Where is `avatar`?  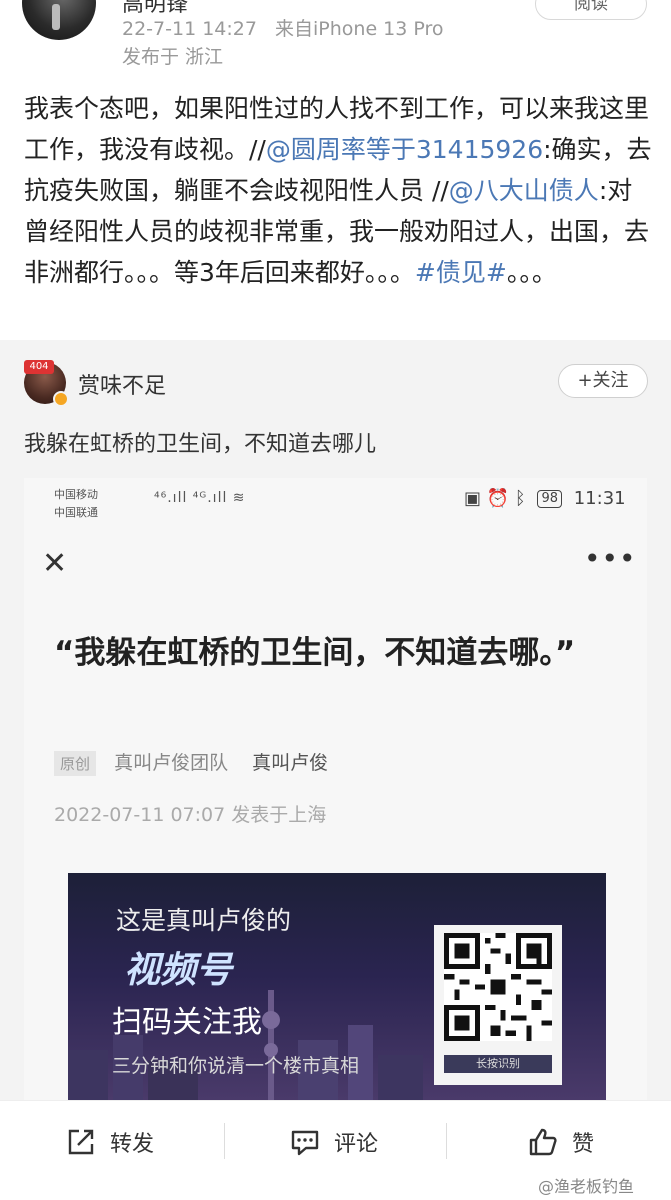
avatar is located at coordinates (59, 20).